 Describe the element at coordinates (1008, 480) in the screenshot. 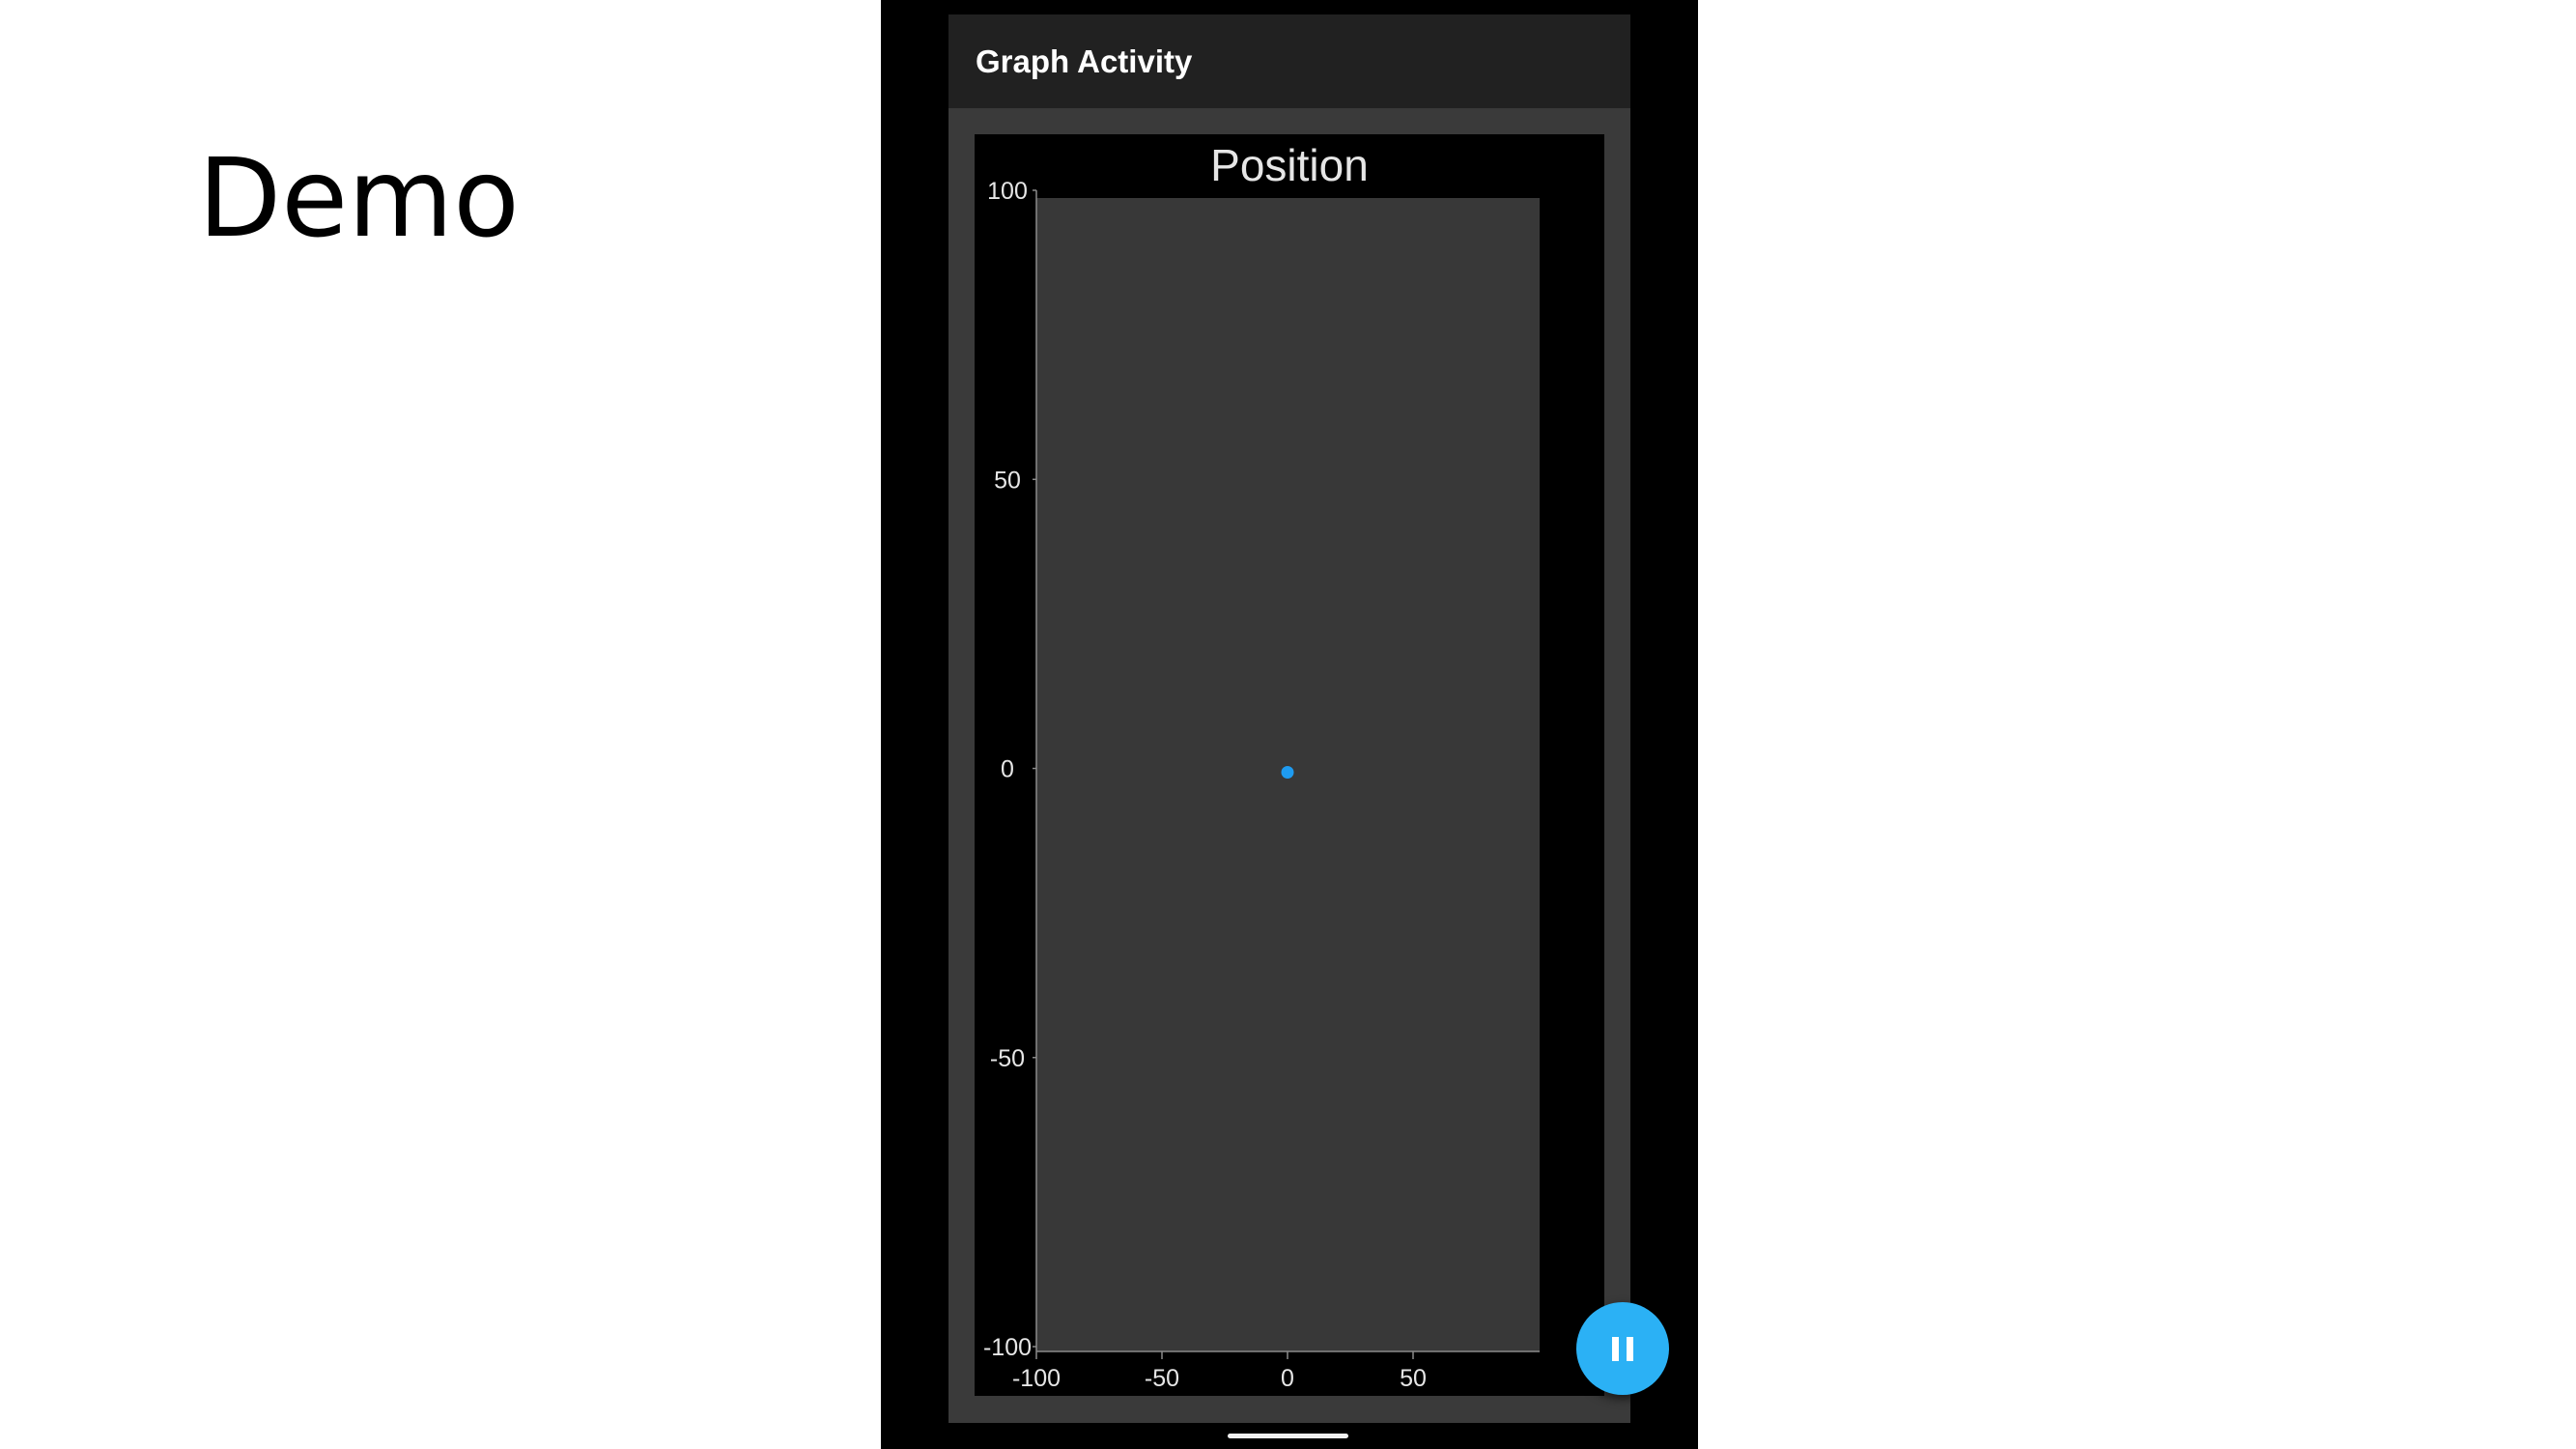

I see `y-tick-label: 50` at that location.